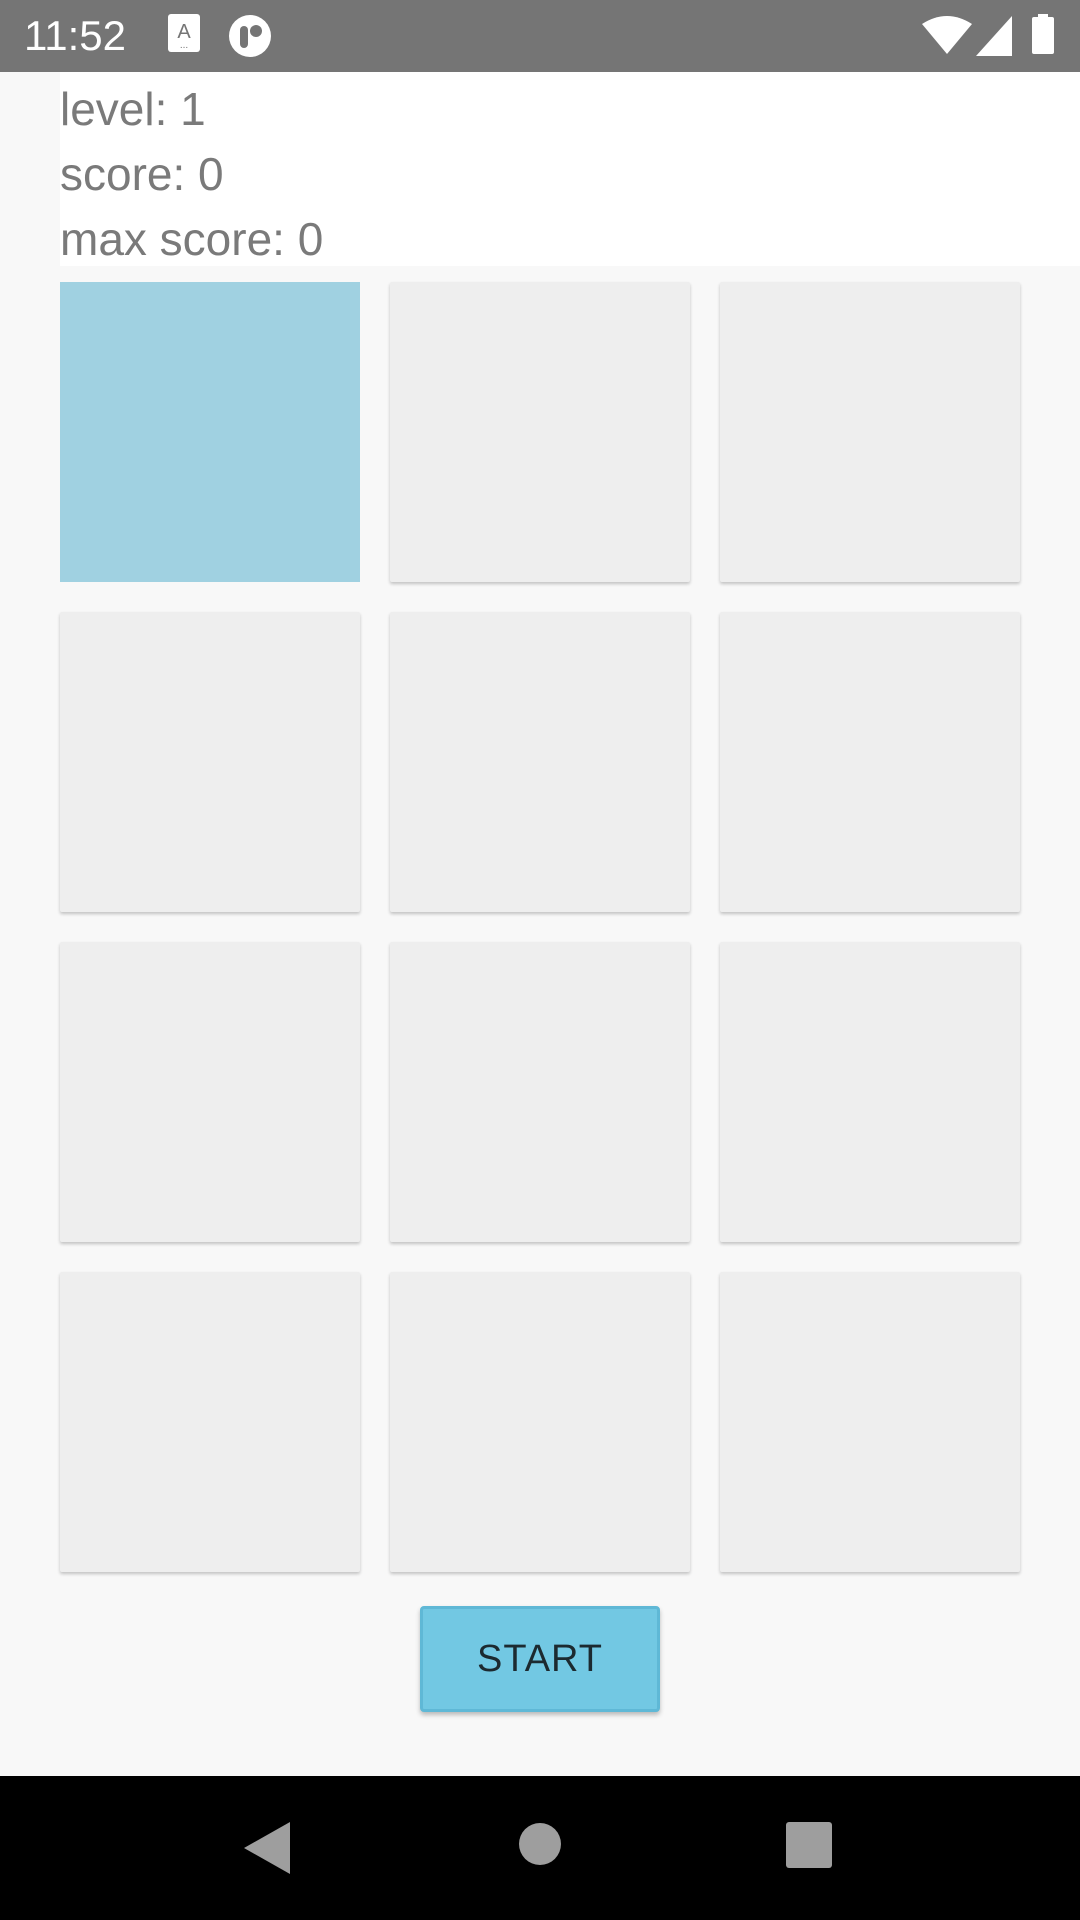 This screenshot has width=1080, height=1920. I want to click on navigation-bar, so click(540, 1848).